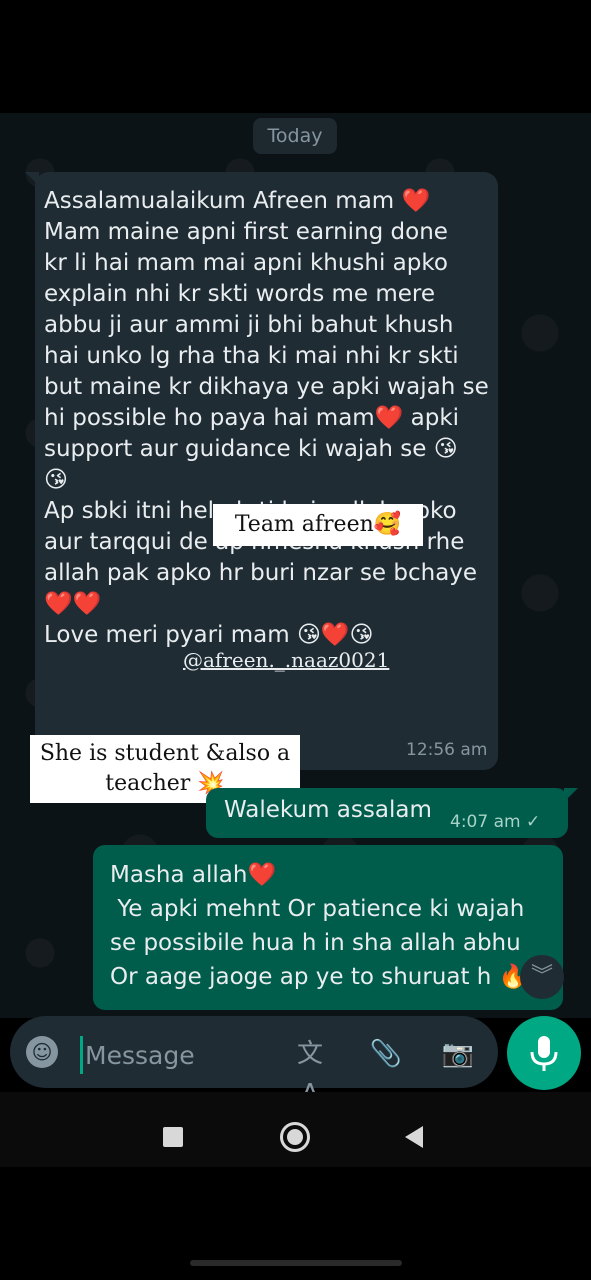 The width and height of the screenshot is (591, 1280). What do you see at coordinates (42, 1052) in the screenshot?
I see `emoji-icon: ☺` at bounding box center [42, 1052].